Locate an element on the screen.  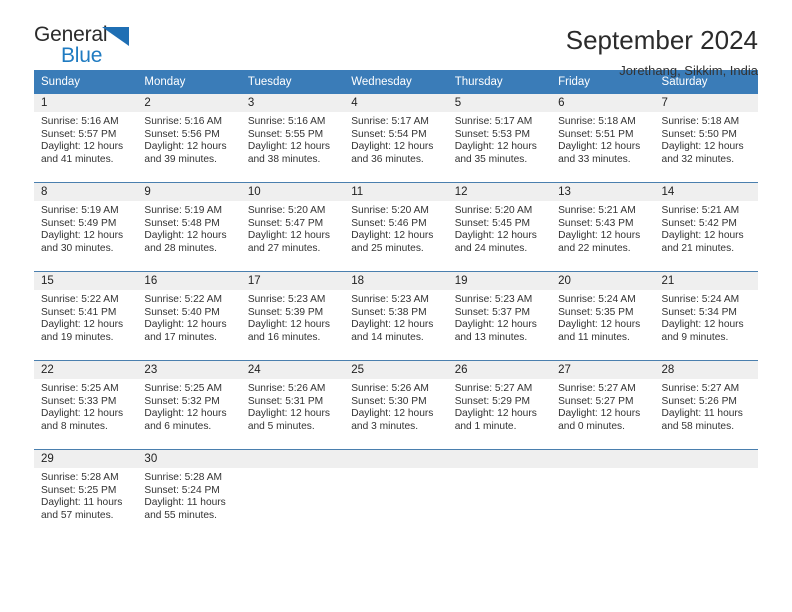
day-number: 13 is located at coordinates (603, 192).